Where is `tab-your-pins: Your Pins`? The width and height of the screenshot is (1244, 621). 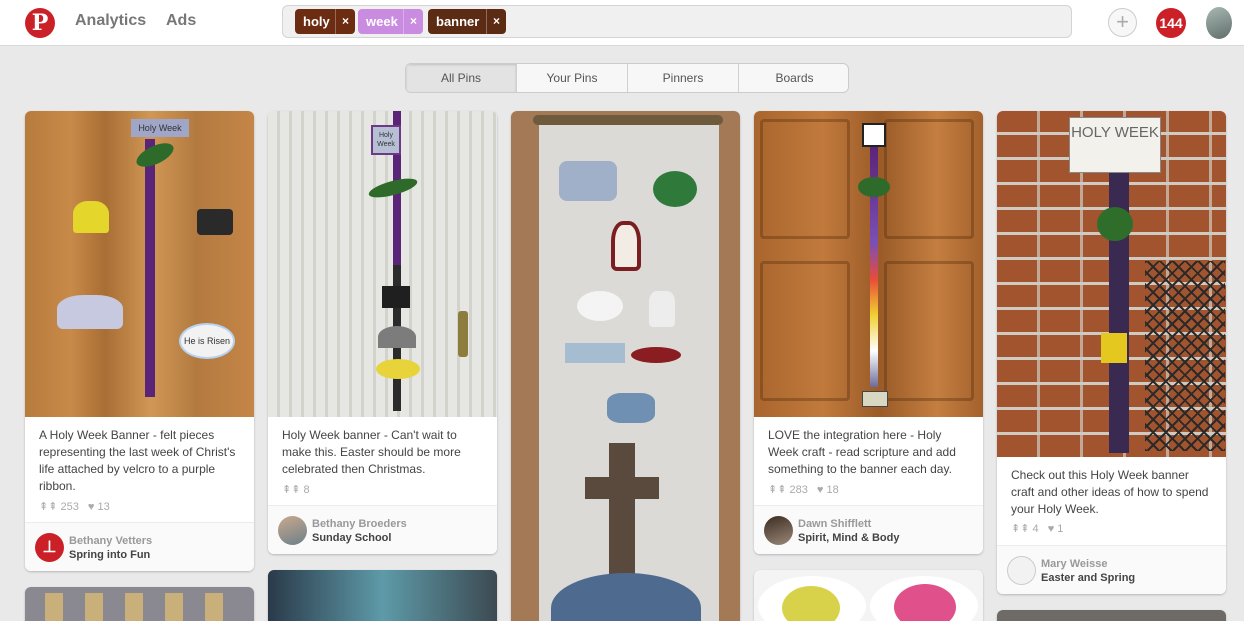
tab-your-pins: Your Pins is located at coordinates (572, 78).